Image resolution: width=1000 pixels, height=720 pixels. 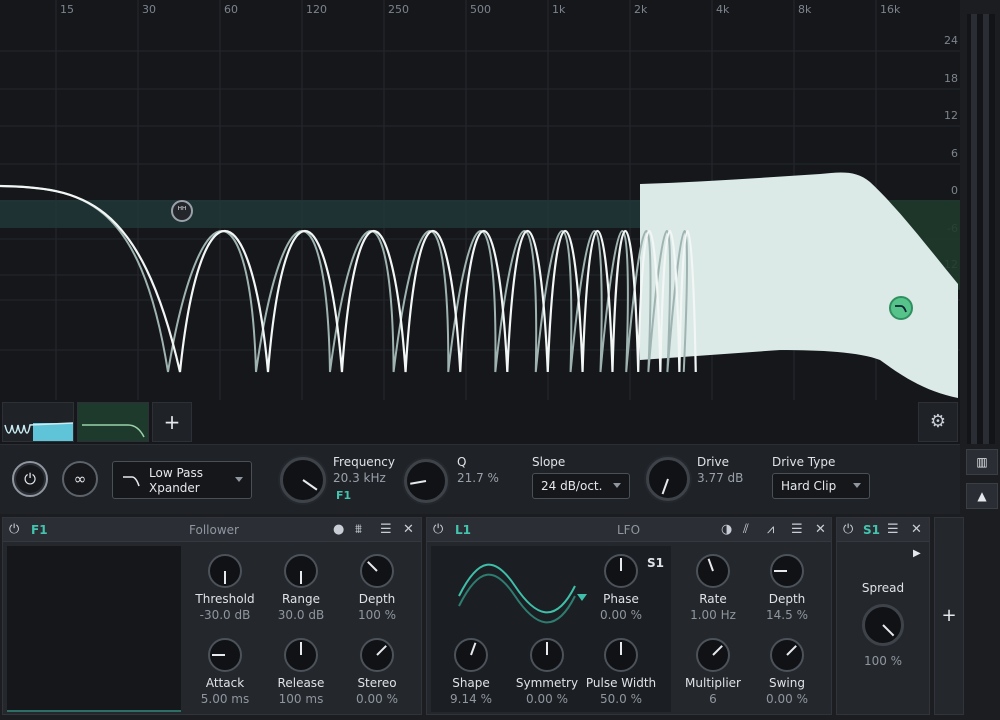 What do you see at coordinates (377, 683) in the screenshot?
I see `follower-knob-label: Stereo` at bounding box center [377, 683].